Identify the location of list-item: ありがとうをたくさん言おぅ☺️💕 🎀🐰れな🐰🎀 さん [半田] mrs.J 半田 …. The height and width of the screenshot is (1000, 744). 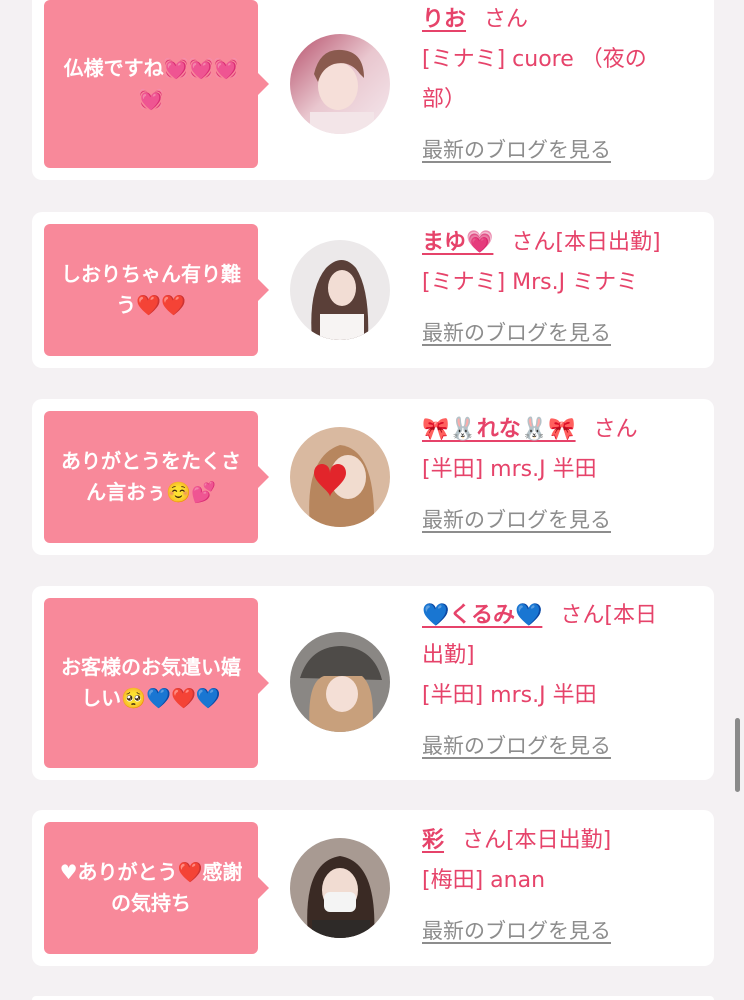
(373, 477).